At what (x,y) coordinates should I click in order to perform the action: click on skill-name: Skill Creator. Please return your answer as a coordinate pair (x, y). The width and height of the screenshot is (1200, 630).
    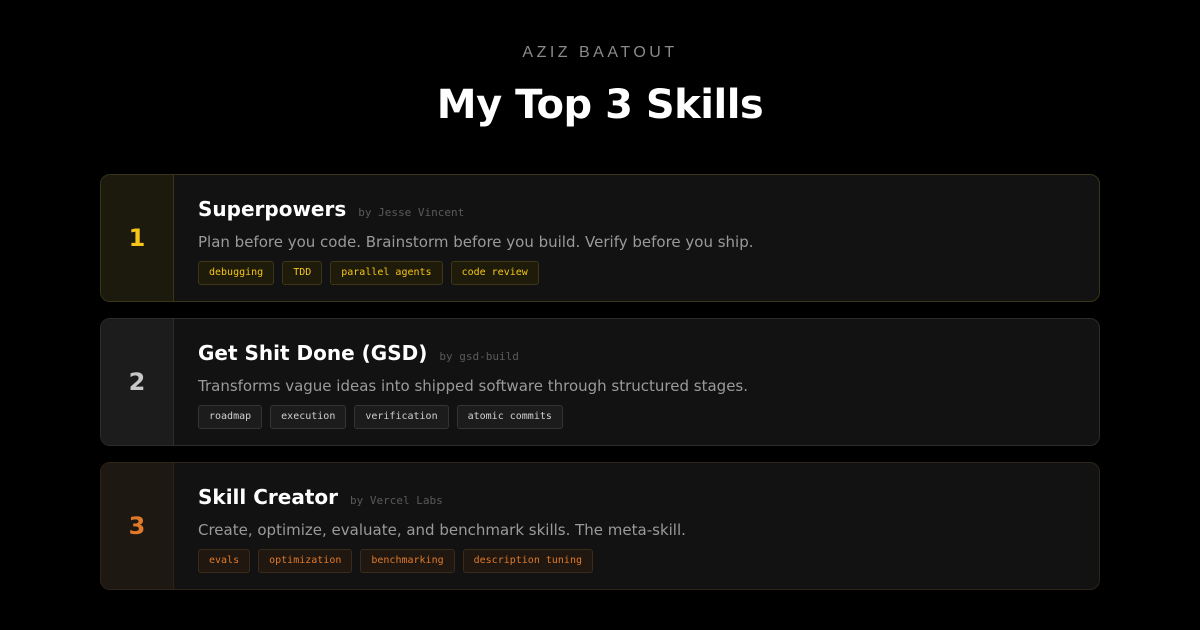
    Looking at the image, I should click on (268, 497).